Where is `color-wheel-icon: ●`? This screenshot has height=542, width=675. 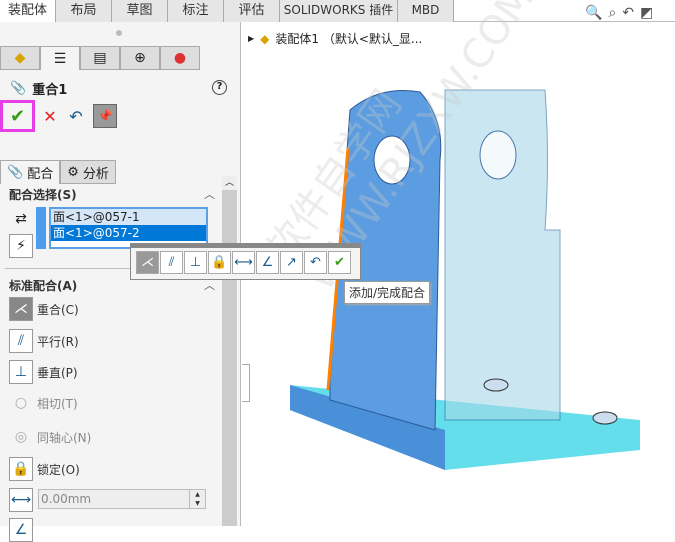
color-wheel-icon: ● is located at coordinates (180, 58).